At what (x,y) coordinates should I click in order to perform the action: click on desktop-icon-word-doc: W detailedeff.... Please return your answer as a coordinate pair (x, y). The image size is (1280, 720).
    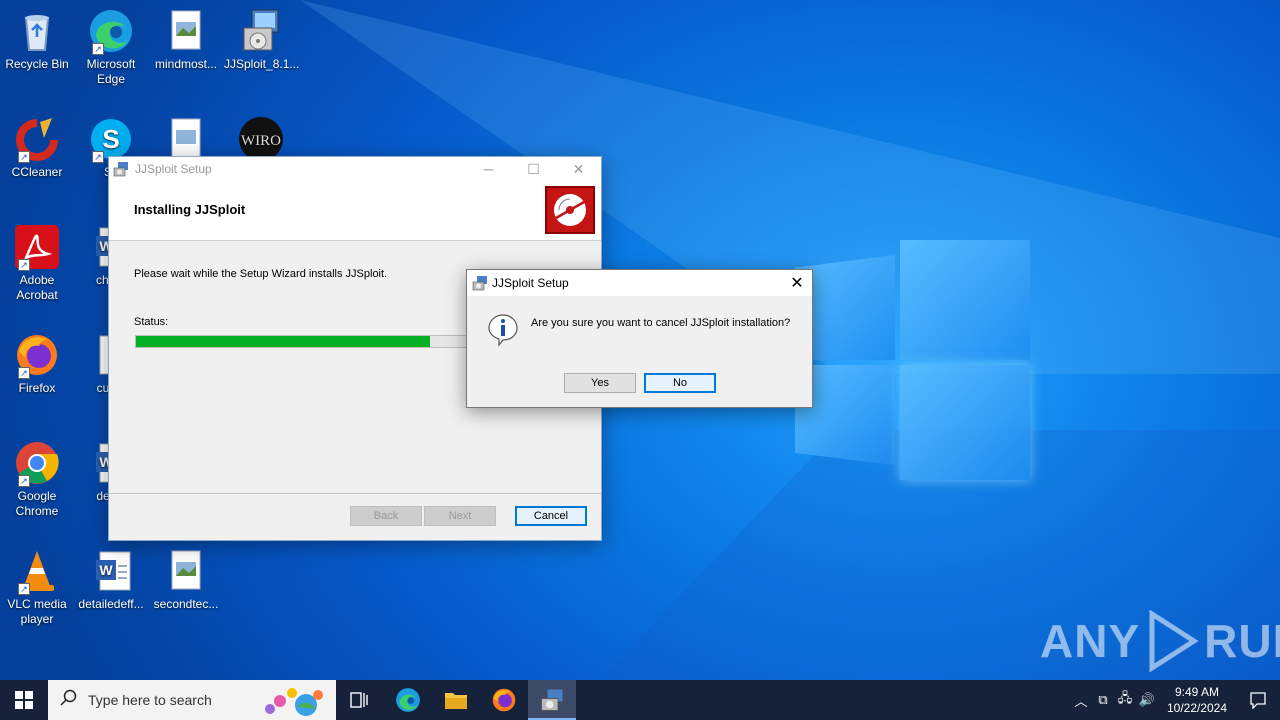
    Looking at the image, I should click on (111, 580).